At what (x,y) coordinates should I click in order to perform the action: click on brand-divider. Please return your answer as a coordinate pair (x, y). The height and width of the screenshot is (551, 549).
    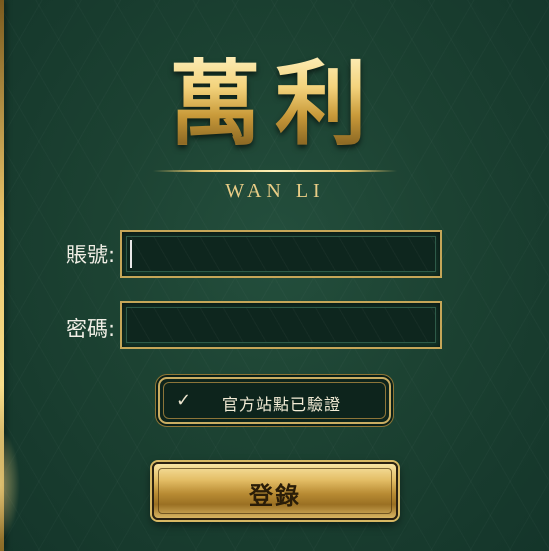
    Looking at the image, I should click on (275, 171).